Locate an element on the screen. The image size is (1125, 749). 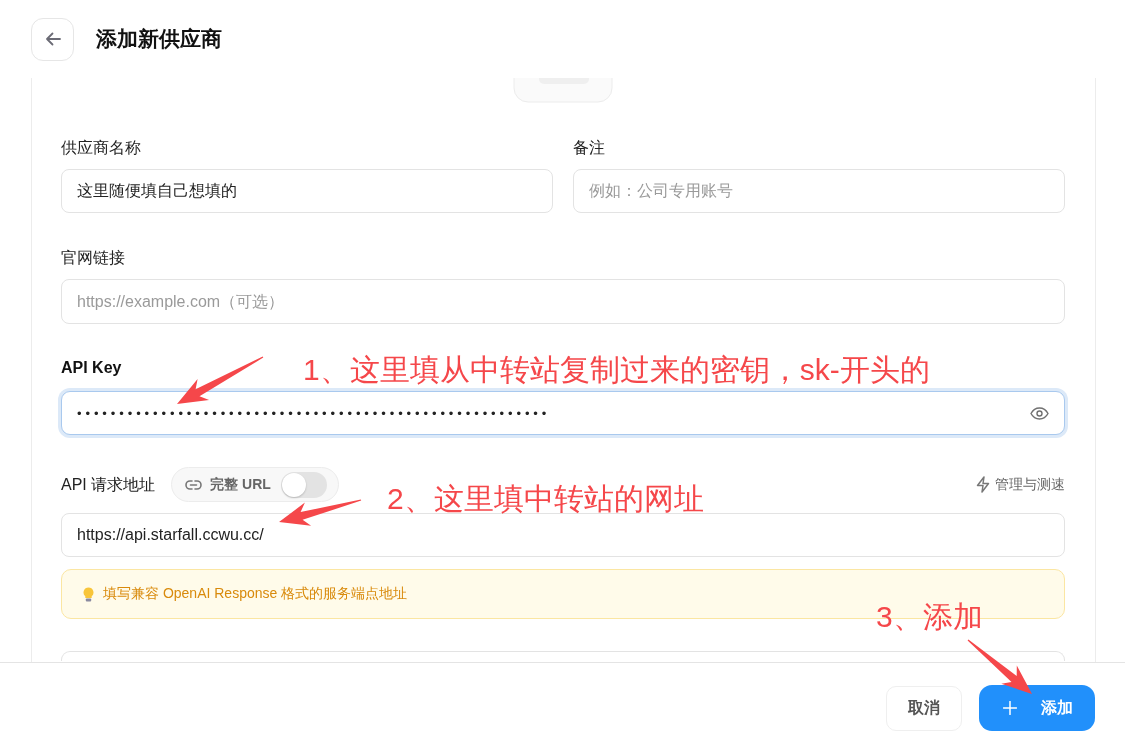
back-button is located at coordinates (52, 39).